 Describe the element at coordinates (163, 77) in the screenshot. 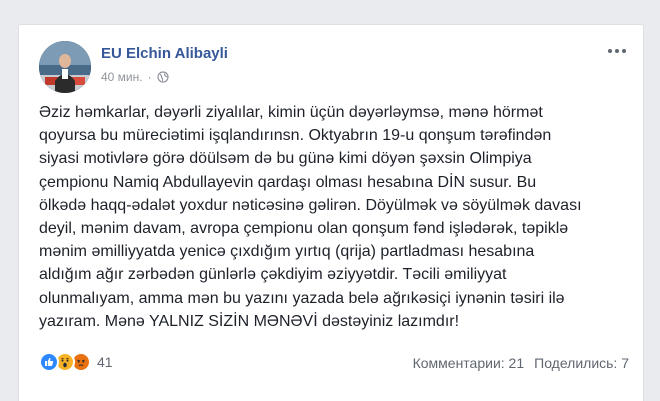

I see `globe-icon` at that location.